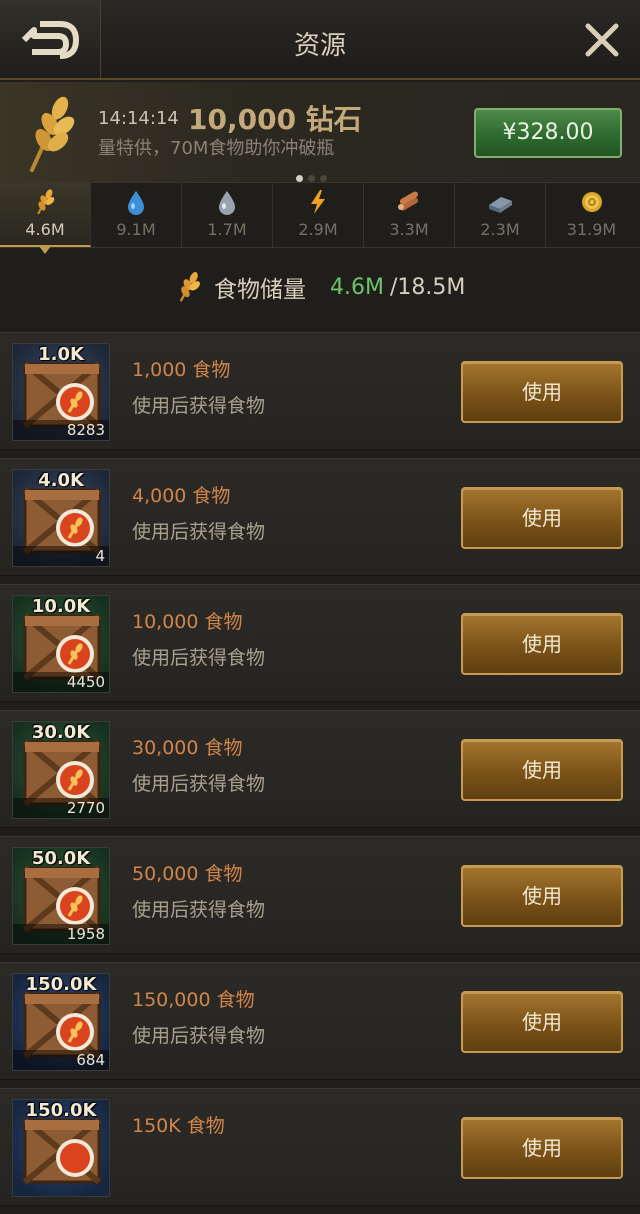 Image resolution: width=640 pixels, height=1214 pixels. What do you see at coordinates (136, 203) in the screenshot?
I see `water-drop-icon` at bounding box center [136, 203].